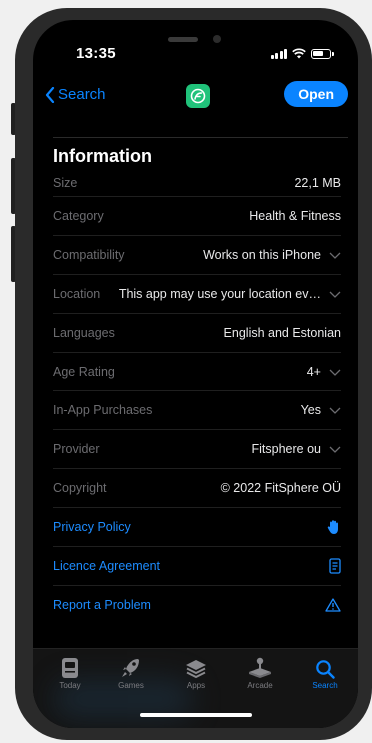 Image resolution: width=372 pixels, height=743 pixels. Describe the element at coordinates (197, 411) in the screenshot. I see `info-row-in-app-purchases: In-App Purchases Yes` at that location.